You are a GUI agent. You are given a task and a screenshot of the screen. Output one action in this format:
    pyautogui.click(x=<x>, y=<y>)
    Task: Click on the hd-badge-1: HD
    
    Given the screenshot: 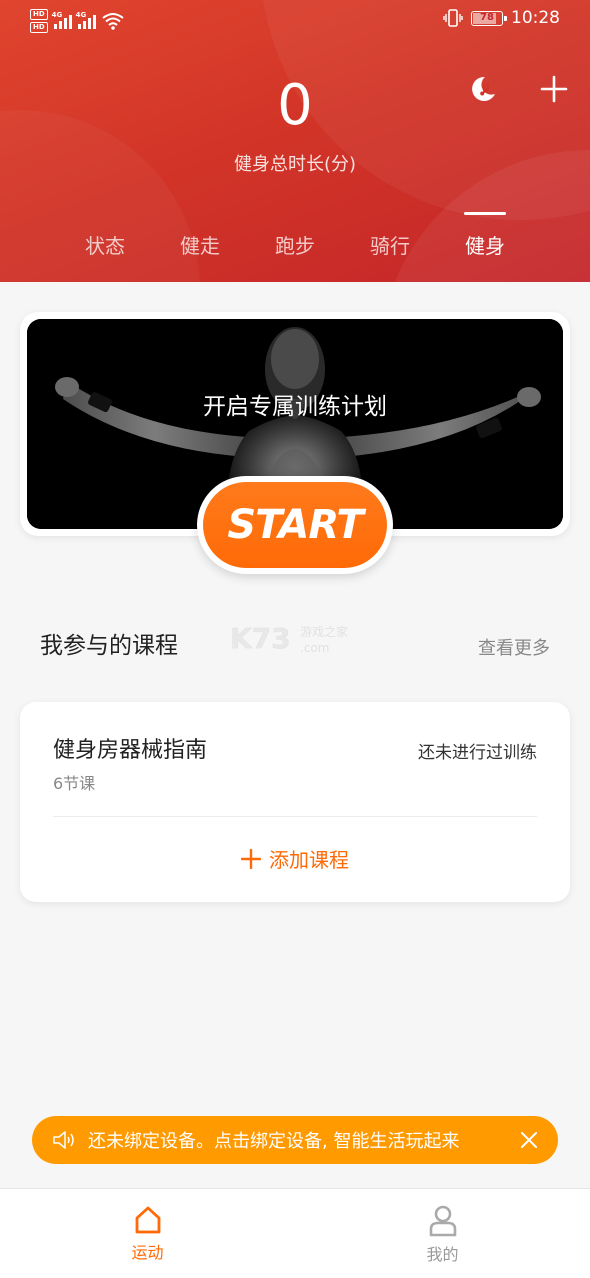 What is the action you would take?
    pyautogui.click(x=39, y=14)
    